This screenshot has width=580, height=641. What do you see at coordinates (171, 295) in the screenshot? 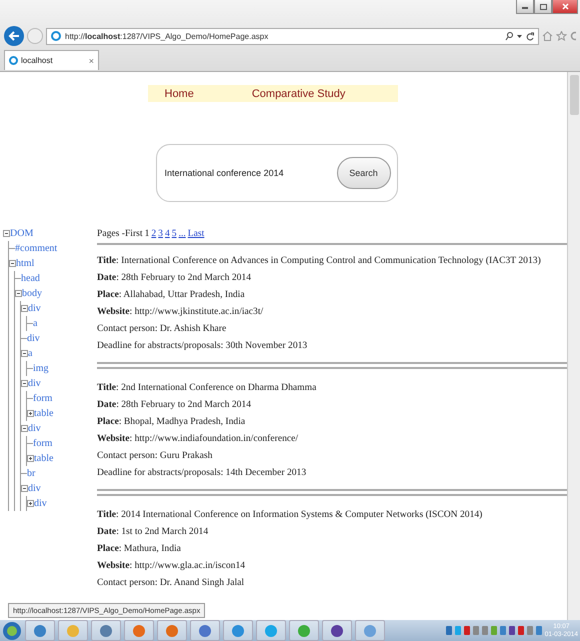
I see `result-line: Place: Allahabad, Uttar Pradesh, India` at bounding box center [171, 295].